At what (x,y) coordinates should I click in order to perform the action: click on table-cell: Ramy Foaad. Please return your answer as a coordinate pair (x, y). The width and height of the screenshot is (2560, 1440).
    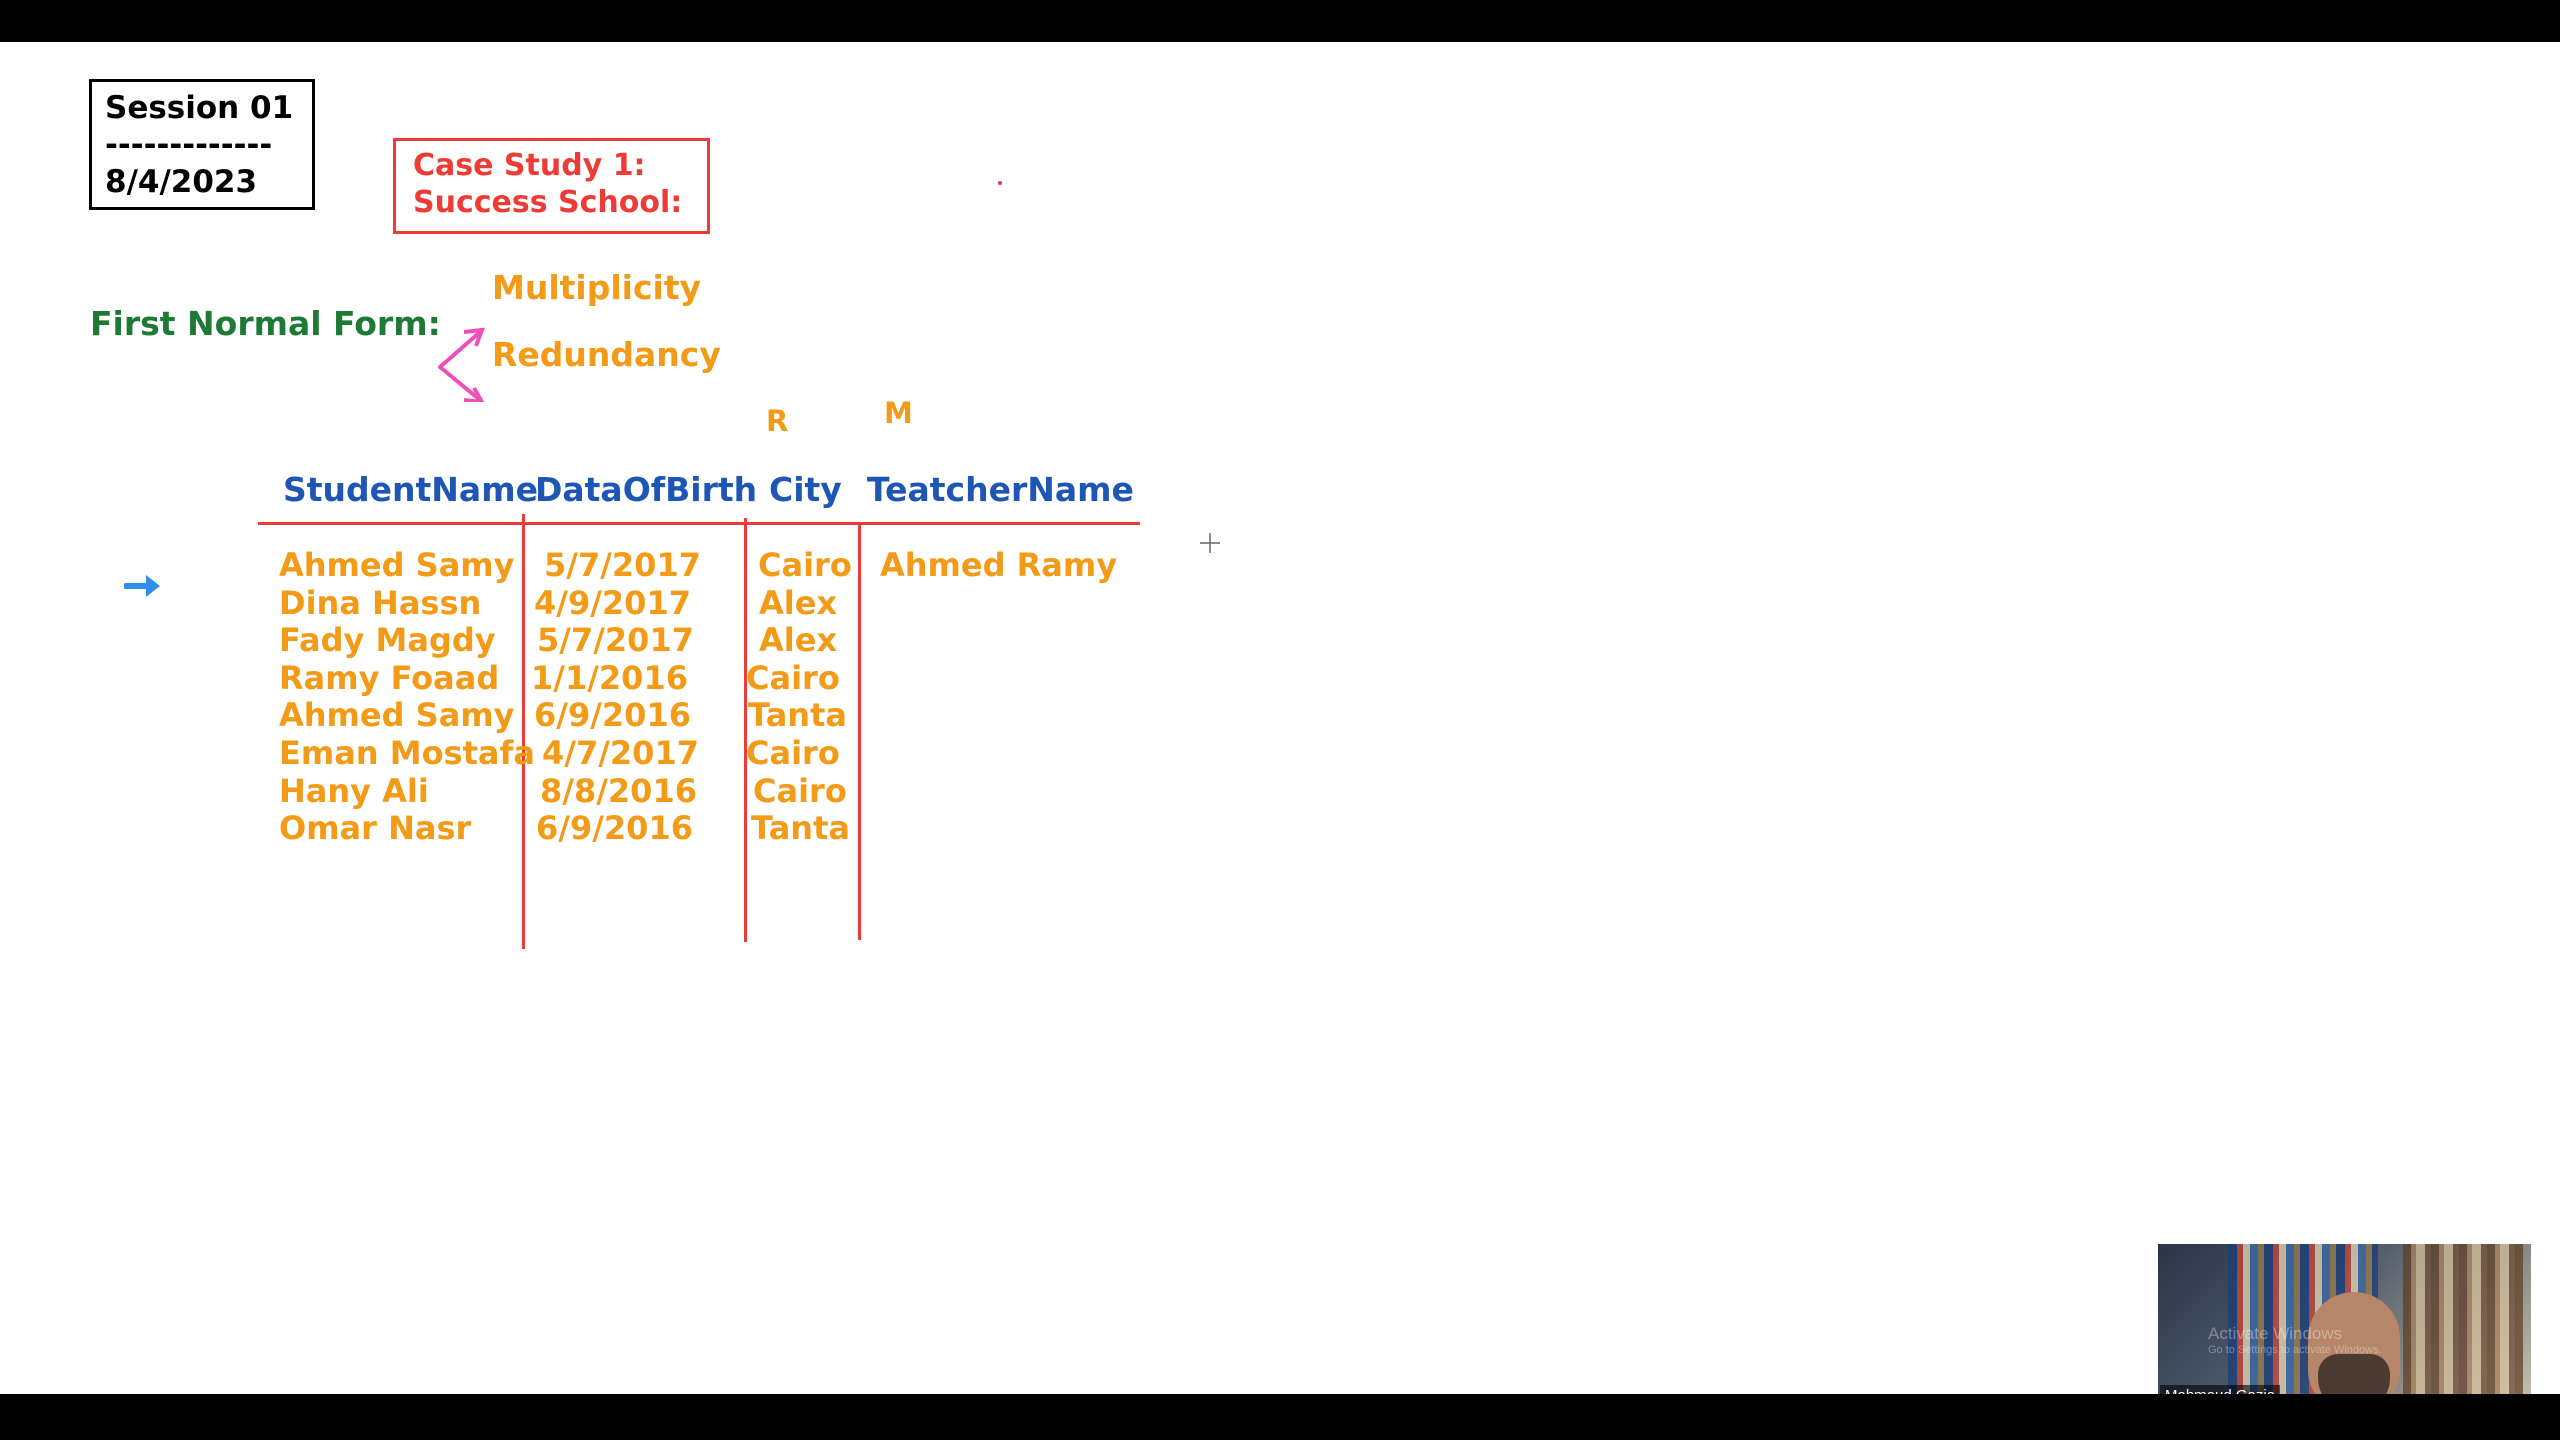
    Looking at the image, I should click on (389, 677).